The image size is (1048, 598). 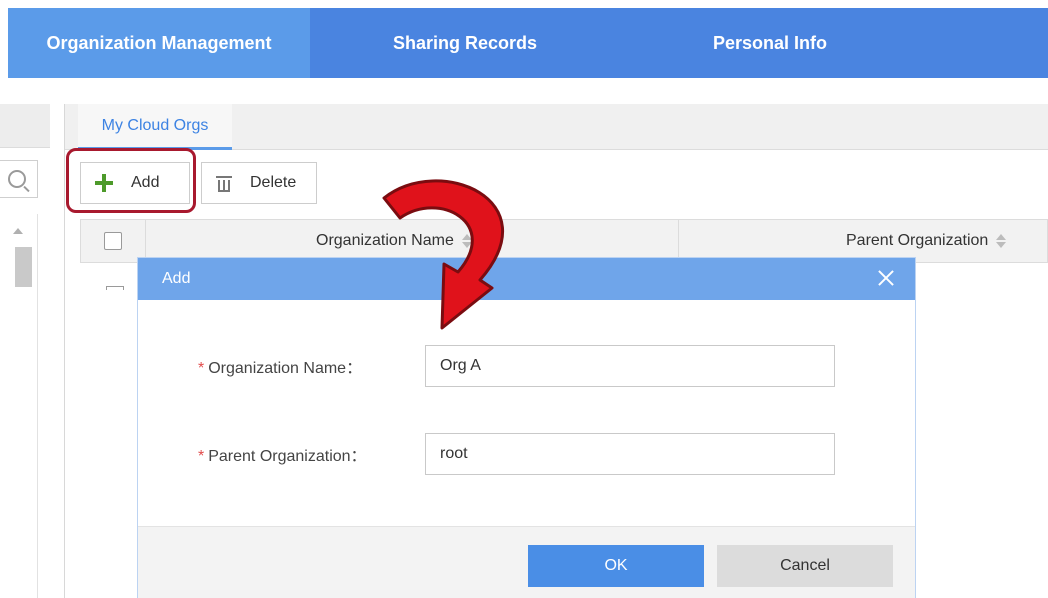 I want to click on ok-button: OK, so click(x=616, y=566).